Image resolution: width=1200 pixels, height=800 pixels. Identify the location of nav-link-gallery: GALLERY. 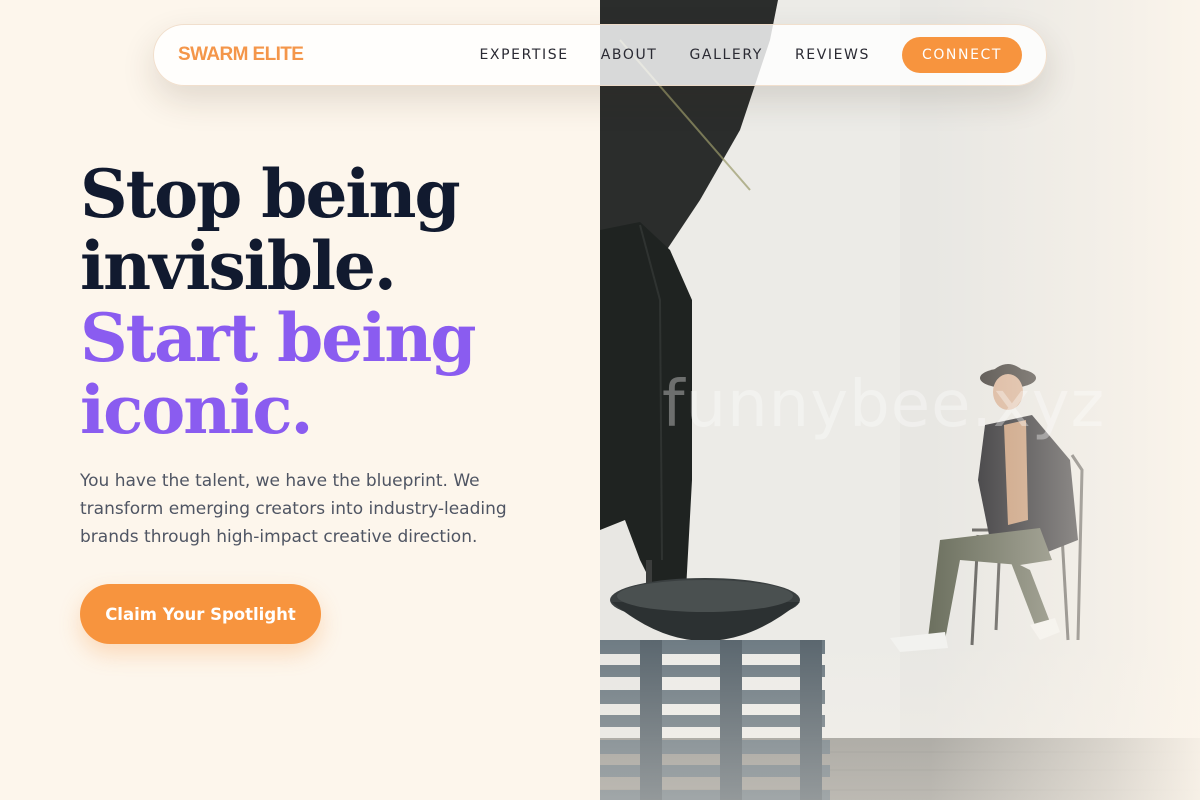
(725, 55).